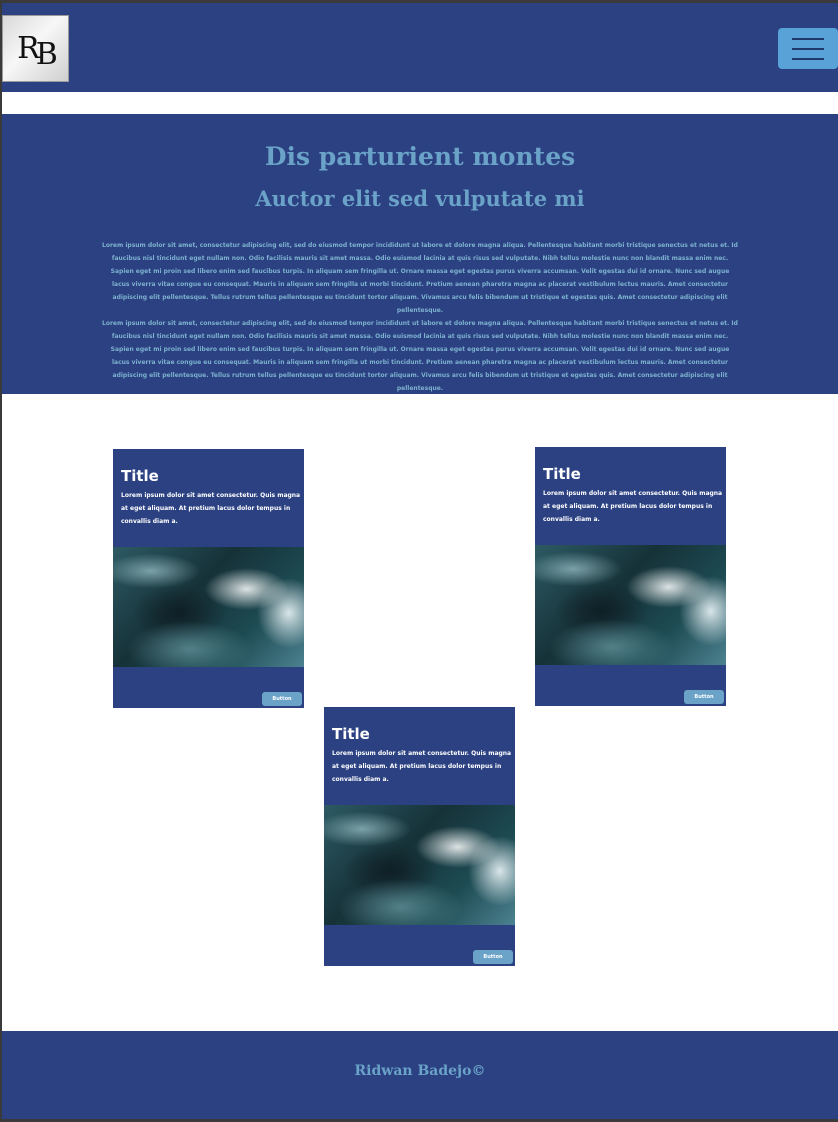 Image resolution: width=838 pixels, height=1122 pixels. I want to click on hamburger-icon, so click(808, 38).